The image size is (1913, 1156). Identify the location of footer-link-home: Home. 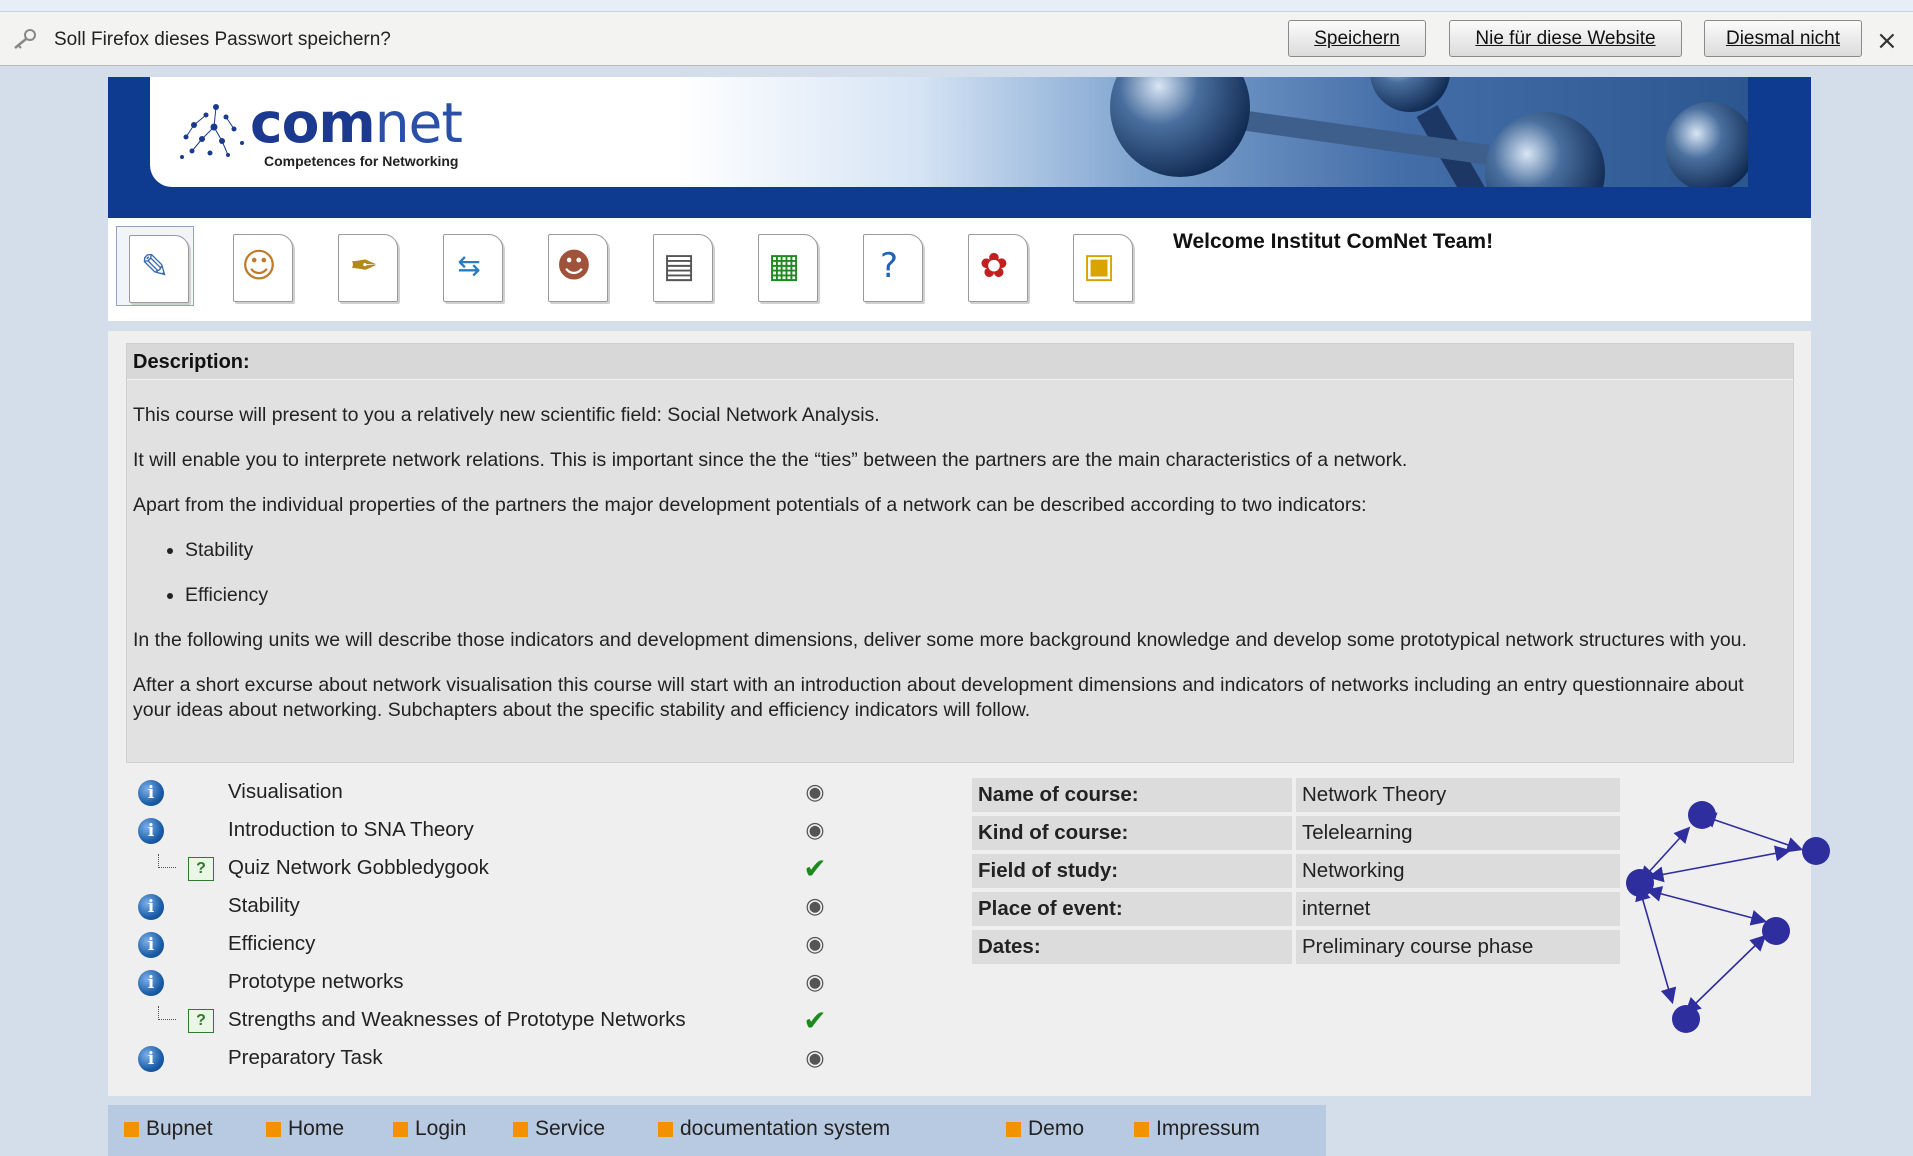
(305, 1129).